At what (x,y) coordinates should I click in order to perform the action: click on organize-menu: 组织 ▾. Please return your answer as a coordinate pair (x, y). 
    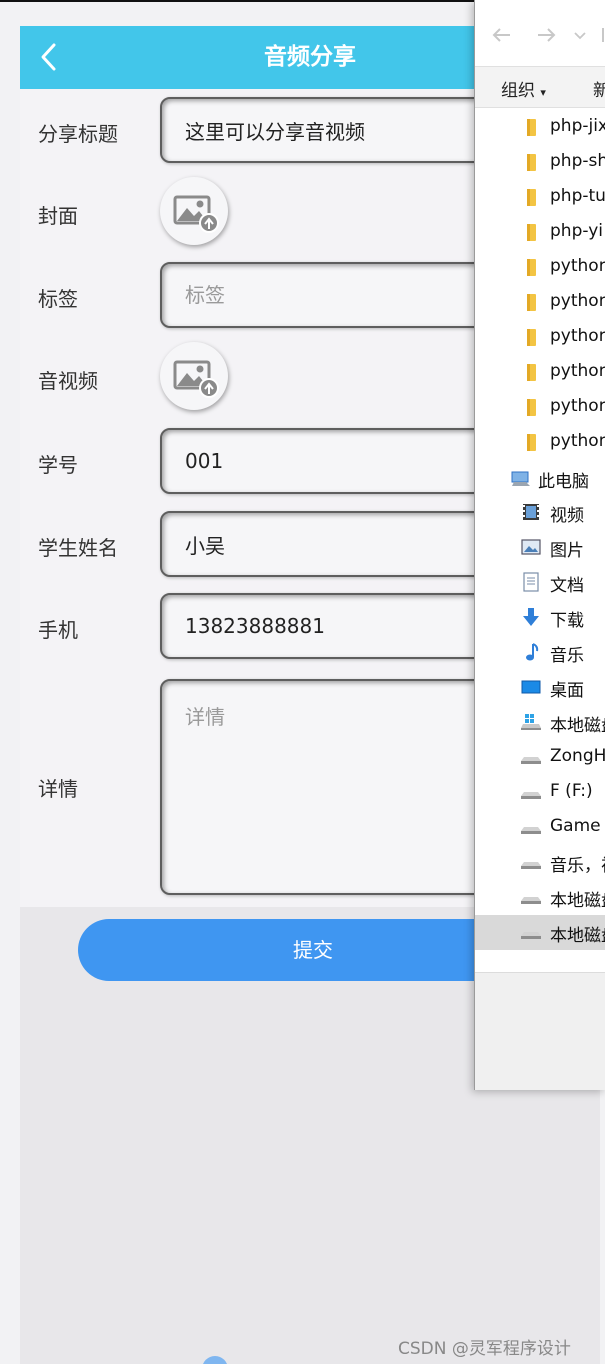
    Looking at the image, I should click on (523, 88).